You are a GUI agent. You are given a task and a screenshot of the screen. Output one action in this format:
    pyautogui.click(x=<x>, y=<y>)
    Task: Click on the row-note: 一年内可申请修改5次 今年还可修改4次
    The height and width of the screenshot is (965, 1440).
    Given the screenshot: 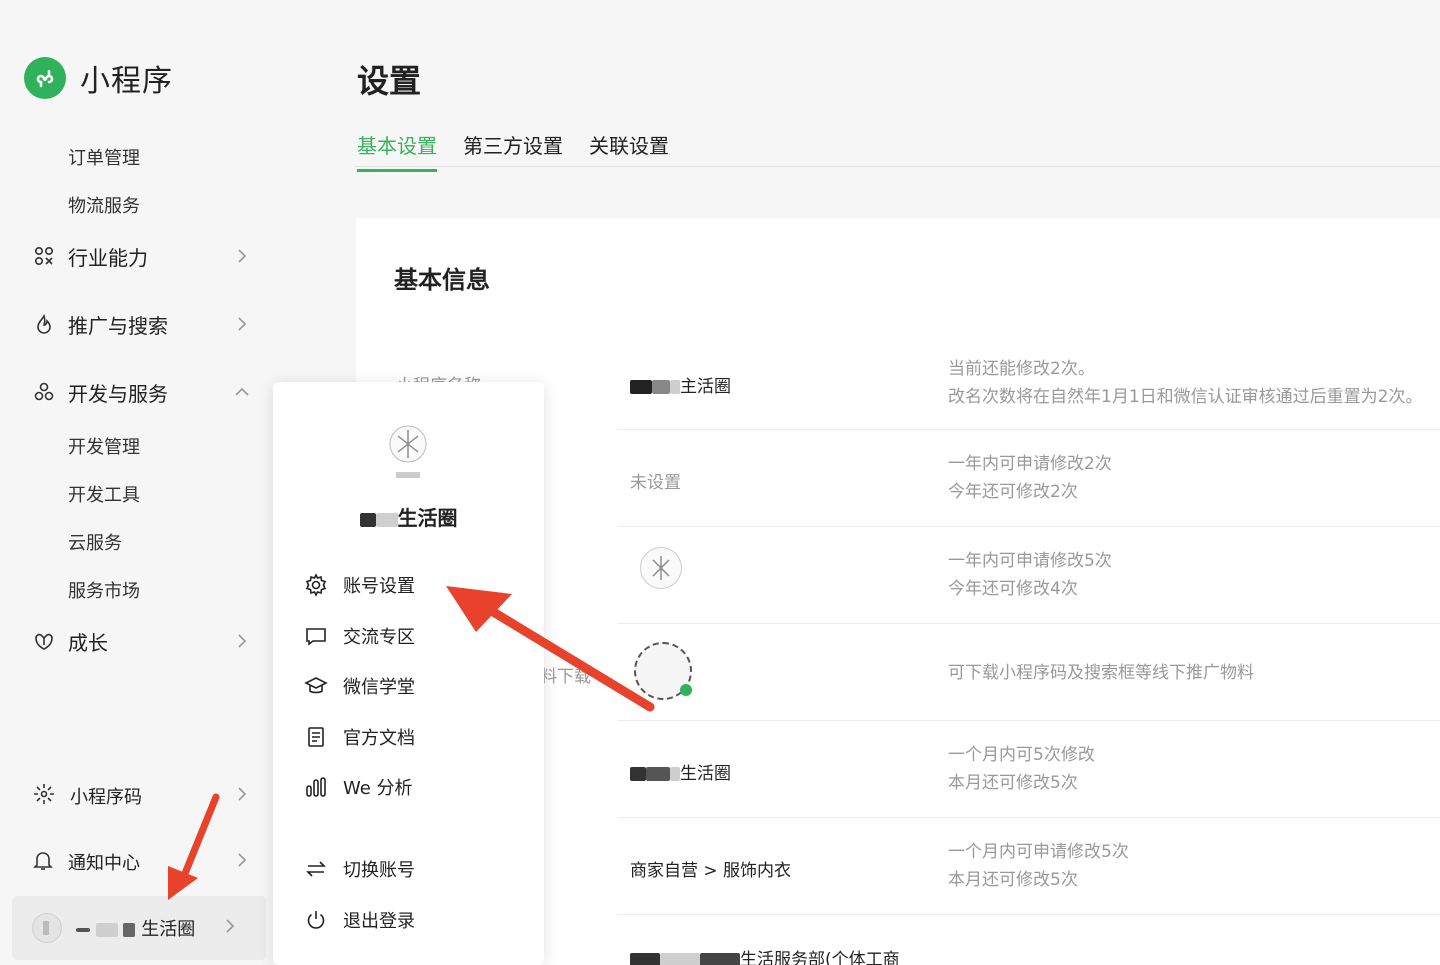 What is the action you would take?
    pyautogui.click(x=1030, y=575)
    